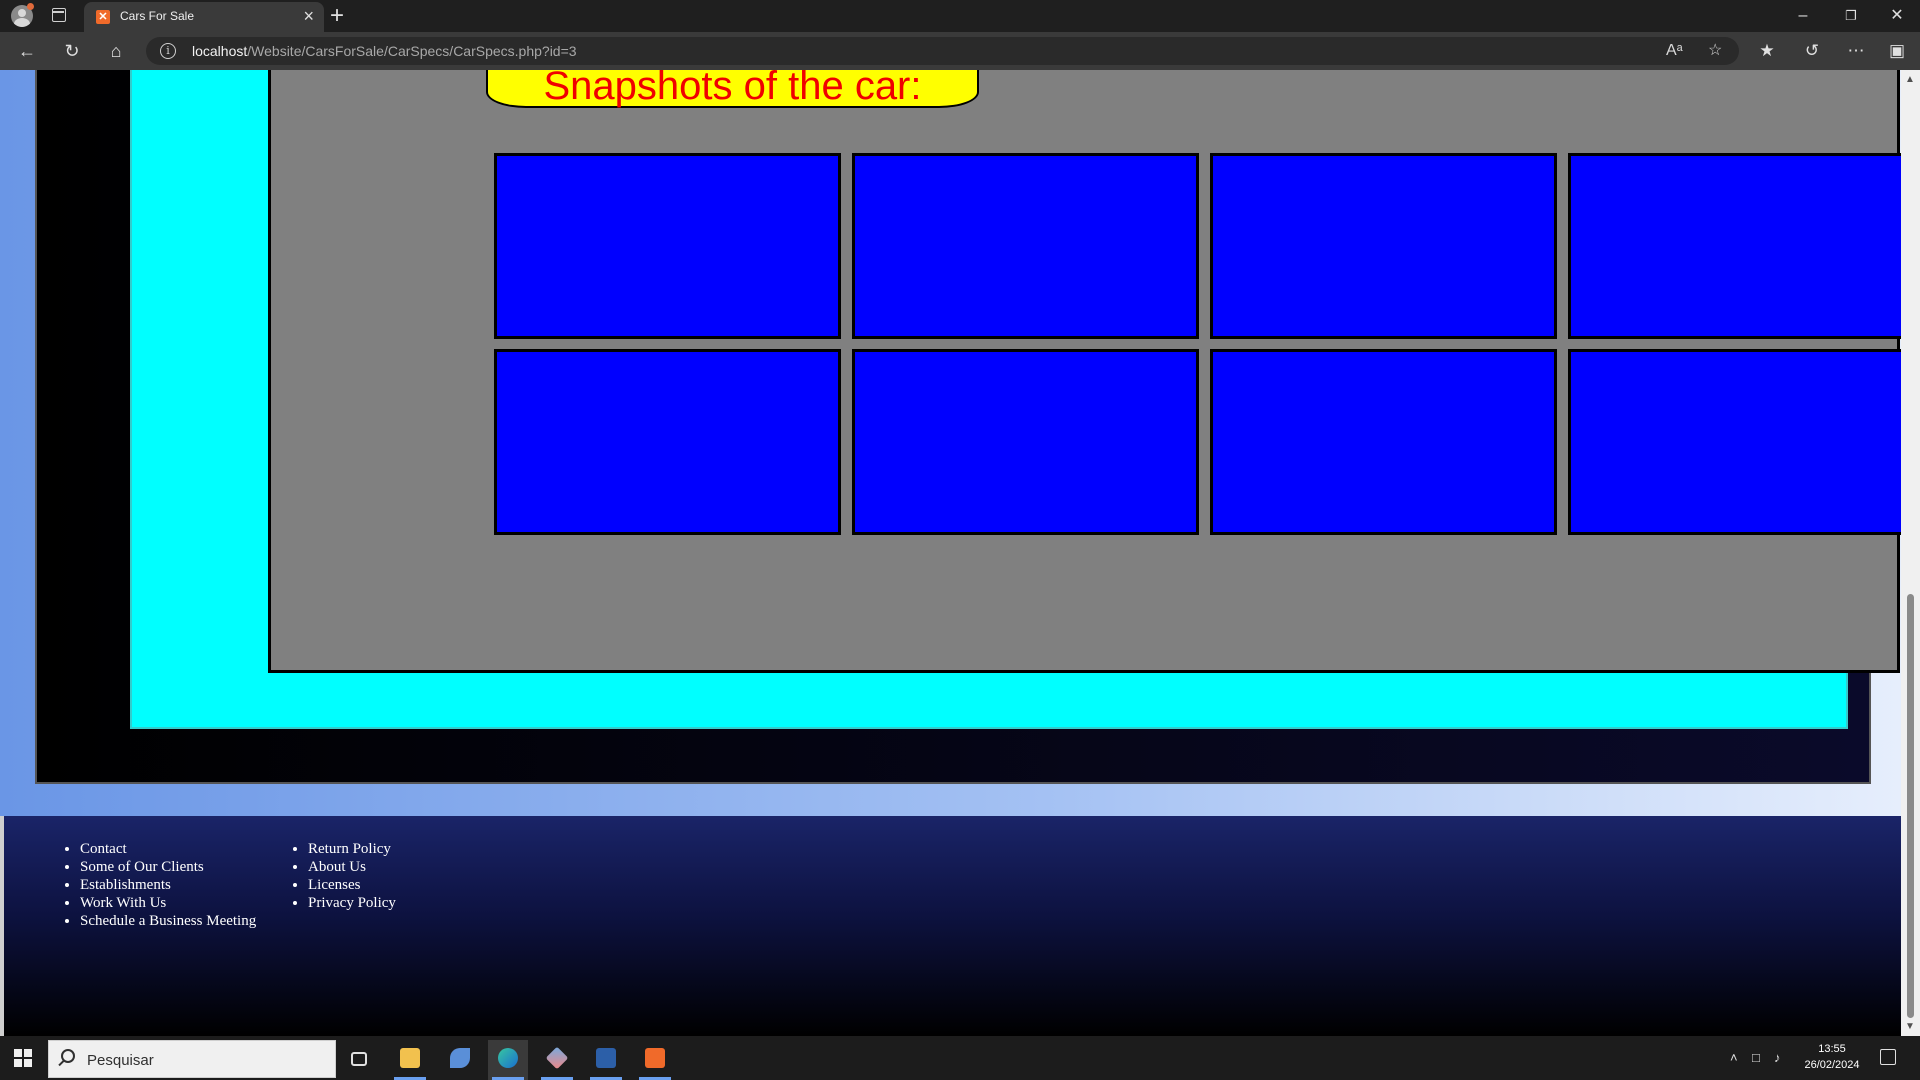  Describe the element at coordinates (192, 1059) in the screenshot. I see `taskbar-search: Pesquisar` at that location.